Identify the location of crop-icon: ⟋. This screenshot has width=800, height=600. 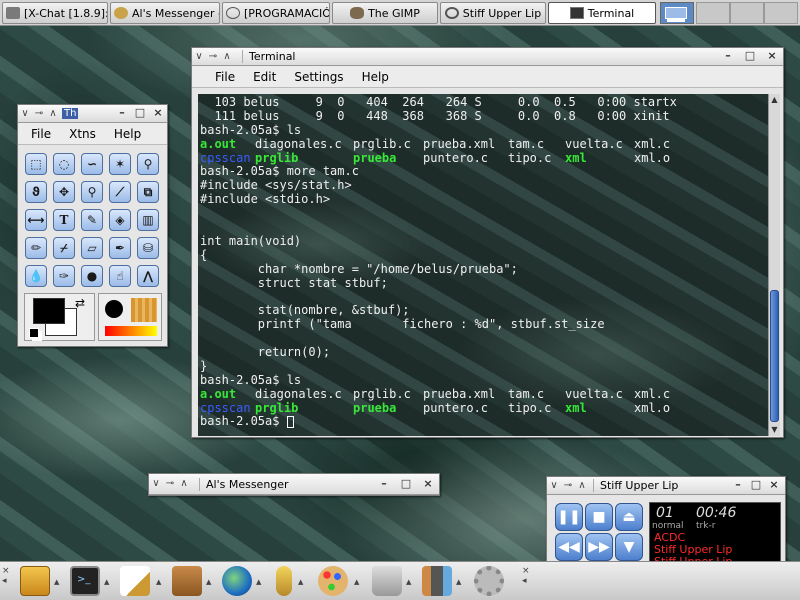
(120, 192).